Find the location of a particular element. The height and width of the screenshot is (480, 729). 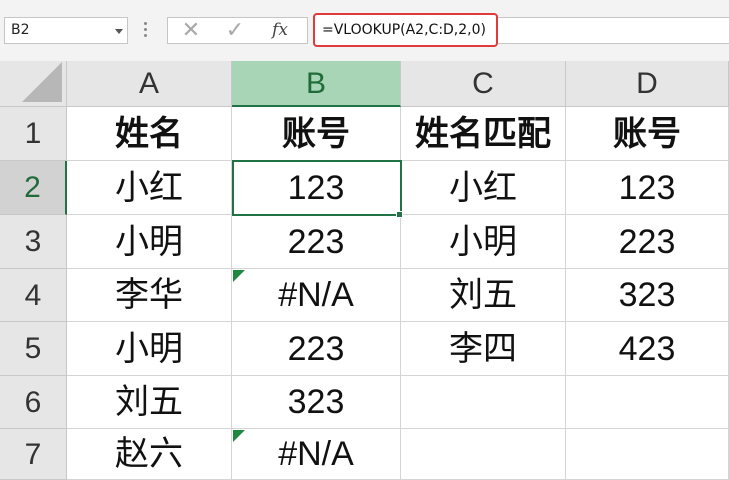

column-header-b: B is located at coordinates (316, 84).